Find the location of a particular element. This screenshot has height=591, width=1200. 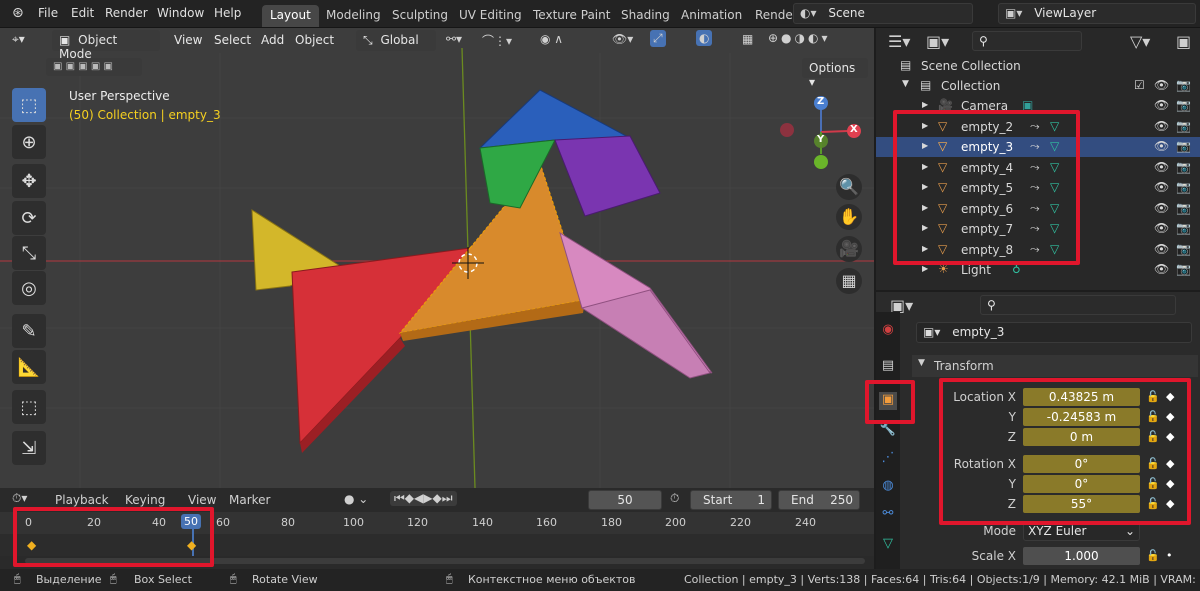

snap-icon: ⌒⋮▾ is located at coordinates (497, 40).